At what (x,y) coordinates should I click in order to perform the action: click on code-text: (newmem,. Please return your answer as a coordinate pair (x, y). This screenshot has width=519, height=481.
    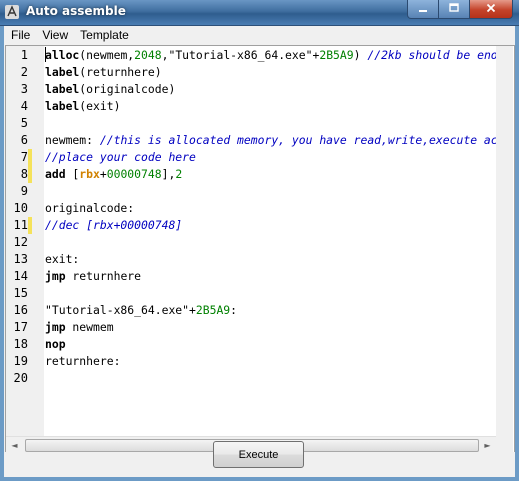
    Looking at the image, I should click on (107, 55).